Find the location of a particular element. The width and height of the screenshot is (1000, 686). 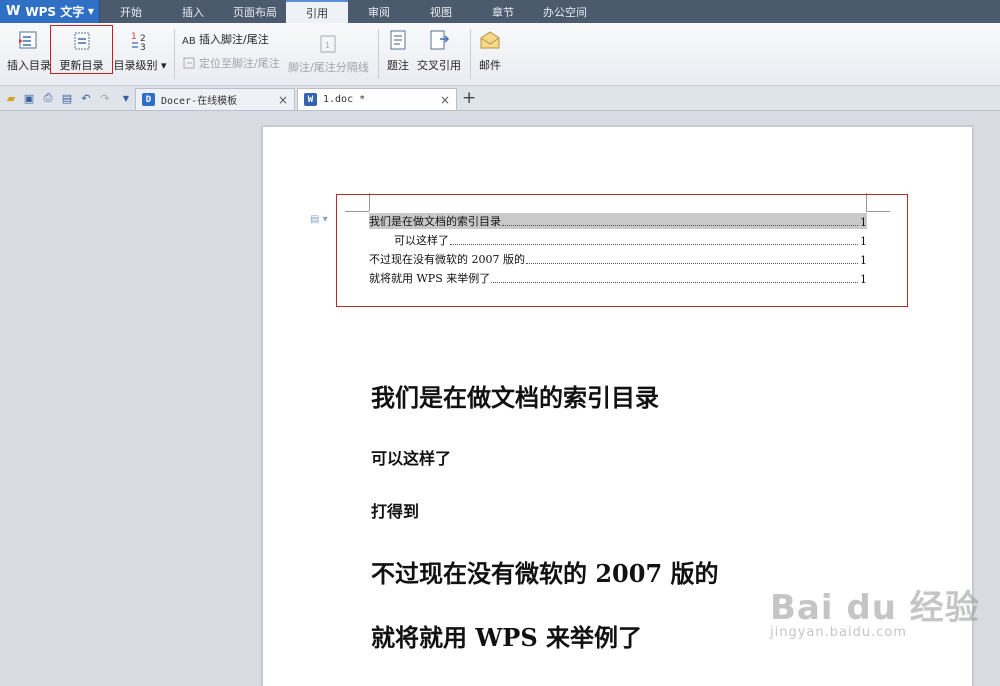

tab-docer-label: Docer-在线模板 is located at coordinates (199, 101).